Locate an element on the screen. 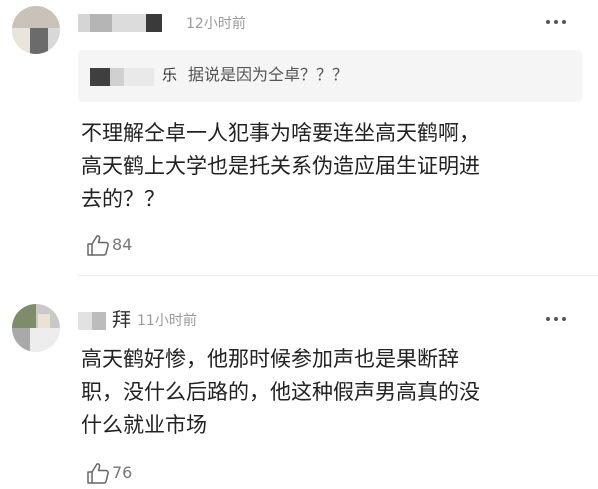  quoted-reply: 乐 据说是因为仝卓？？？ is located at coordinates (330, 76).